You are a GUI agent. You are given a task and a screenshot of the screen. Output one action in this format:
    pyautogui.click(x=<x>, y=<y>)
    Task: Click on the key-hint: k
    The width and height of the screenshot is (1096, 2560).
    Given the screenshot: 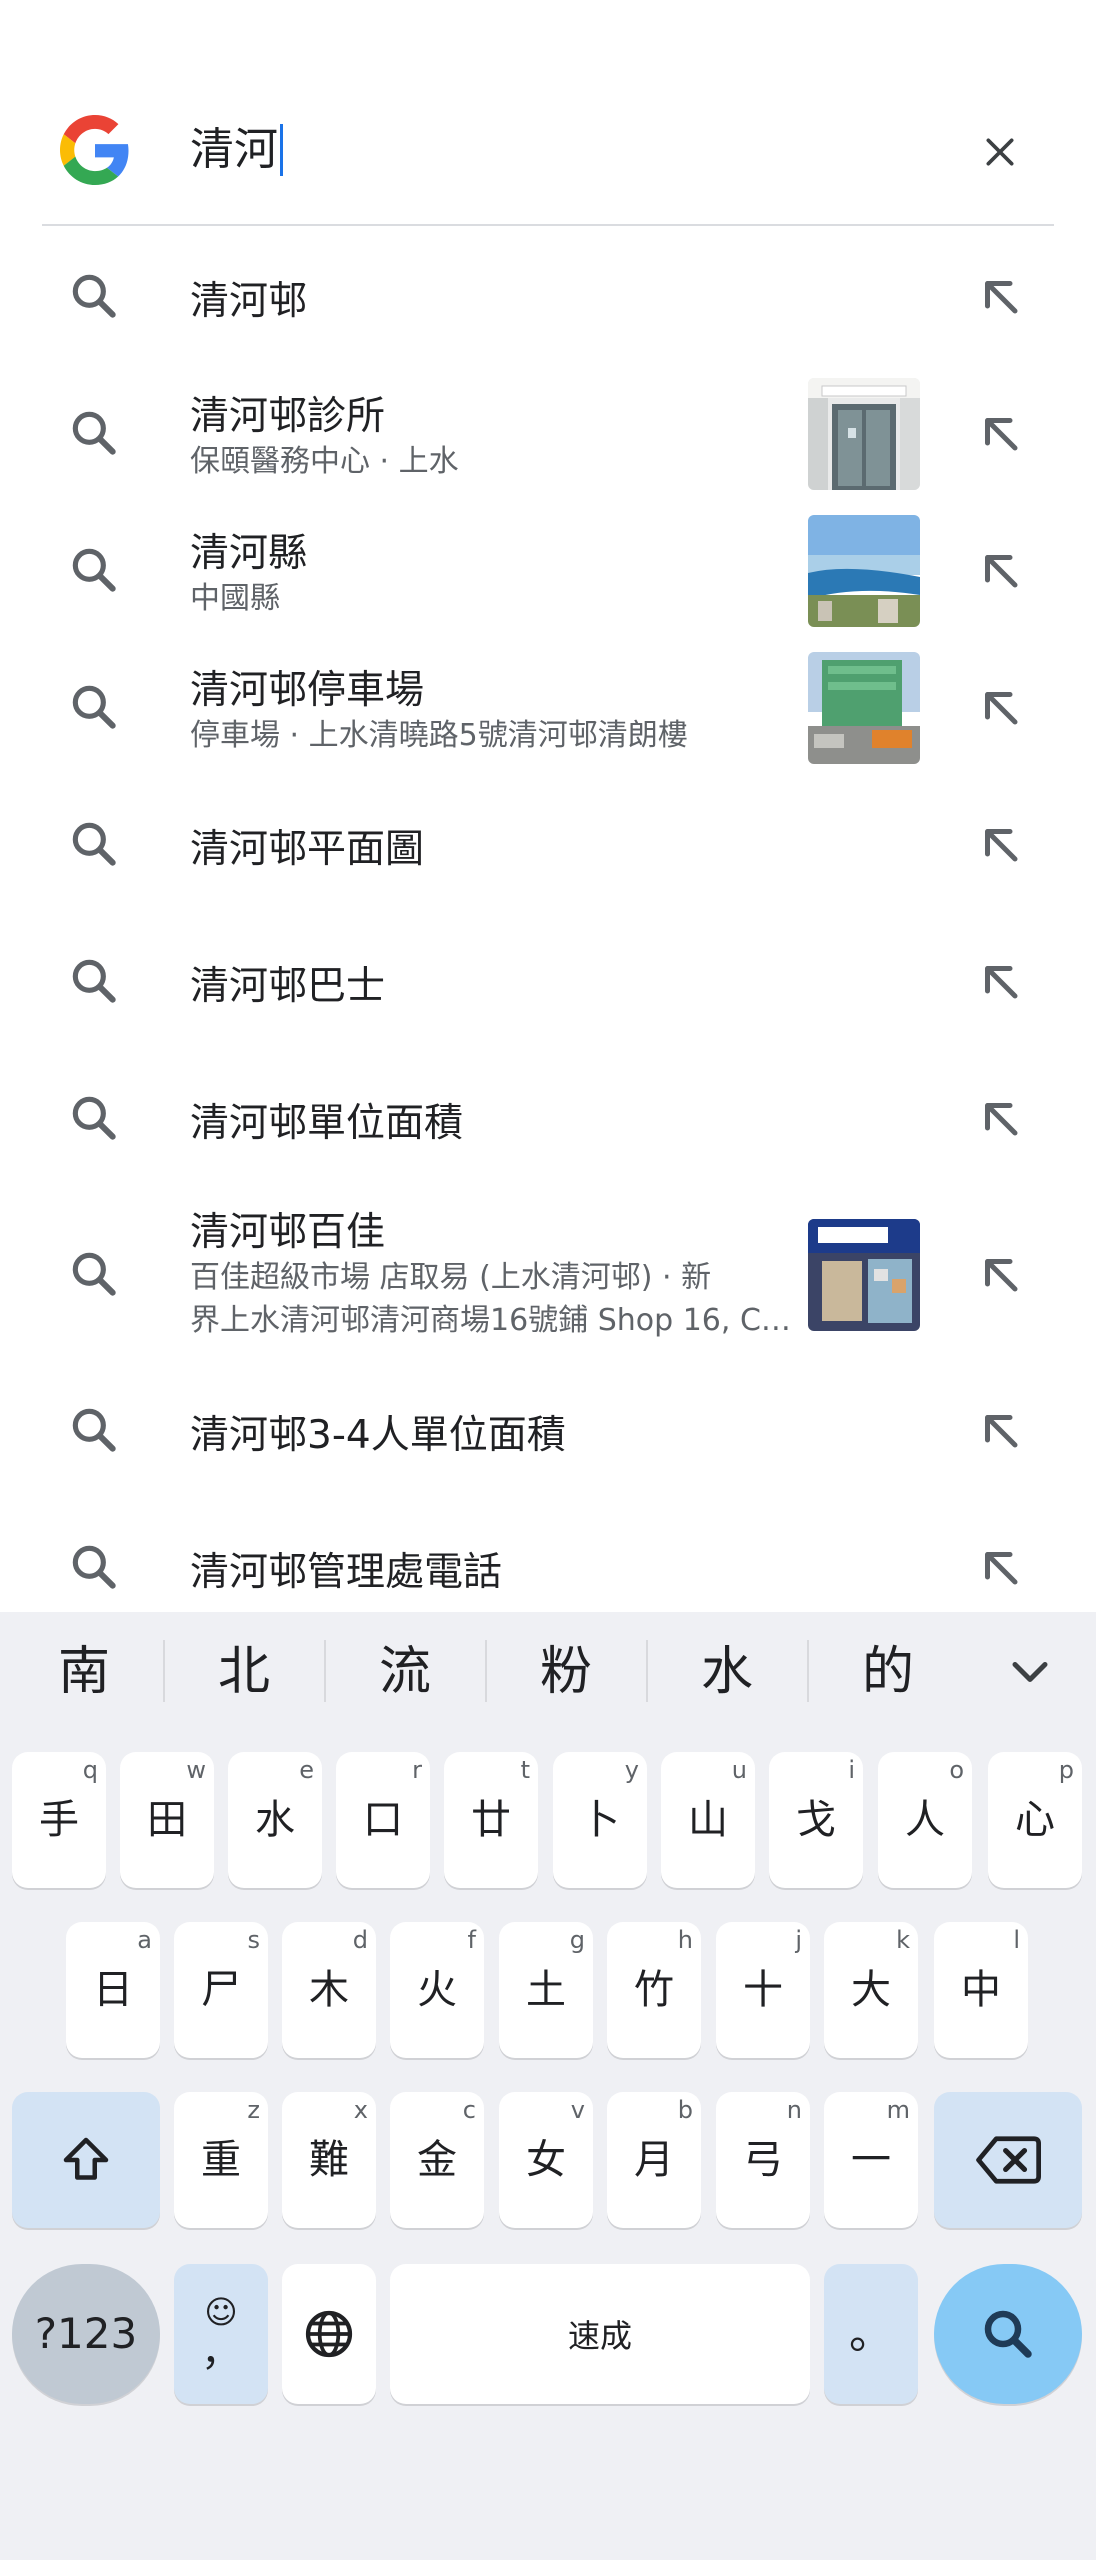 What is the action you would take?
    pyautogui.click(x=903, y=1940)
    